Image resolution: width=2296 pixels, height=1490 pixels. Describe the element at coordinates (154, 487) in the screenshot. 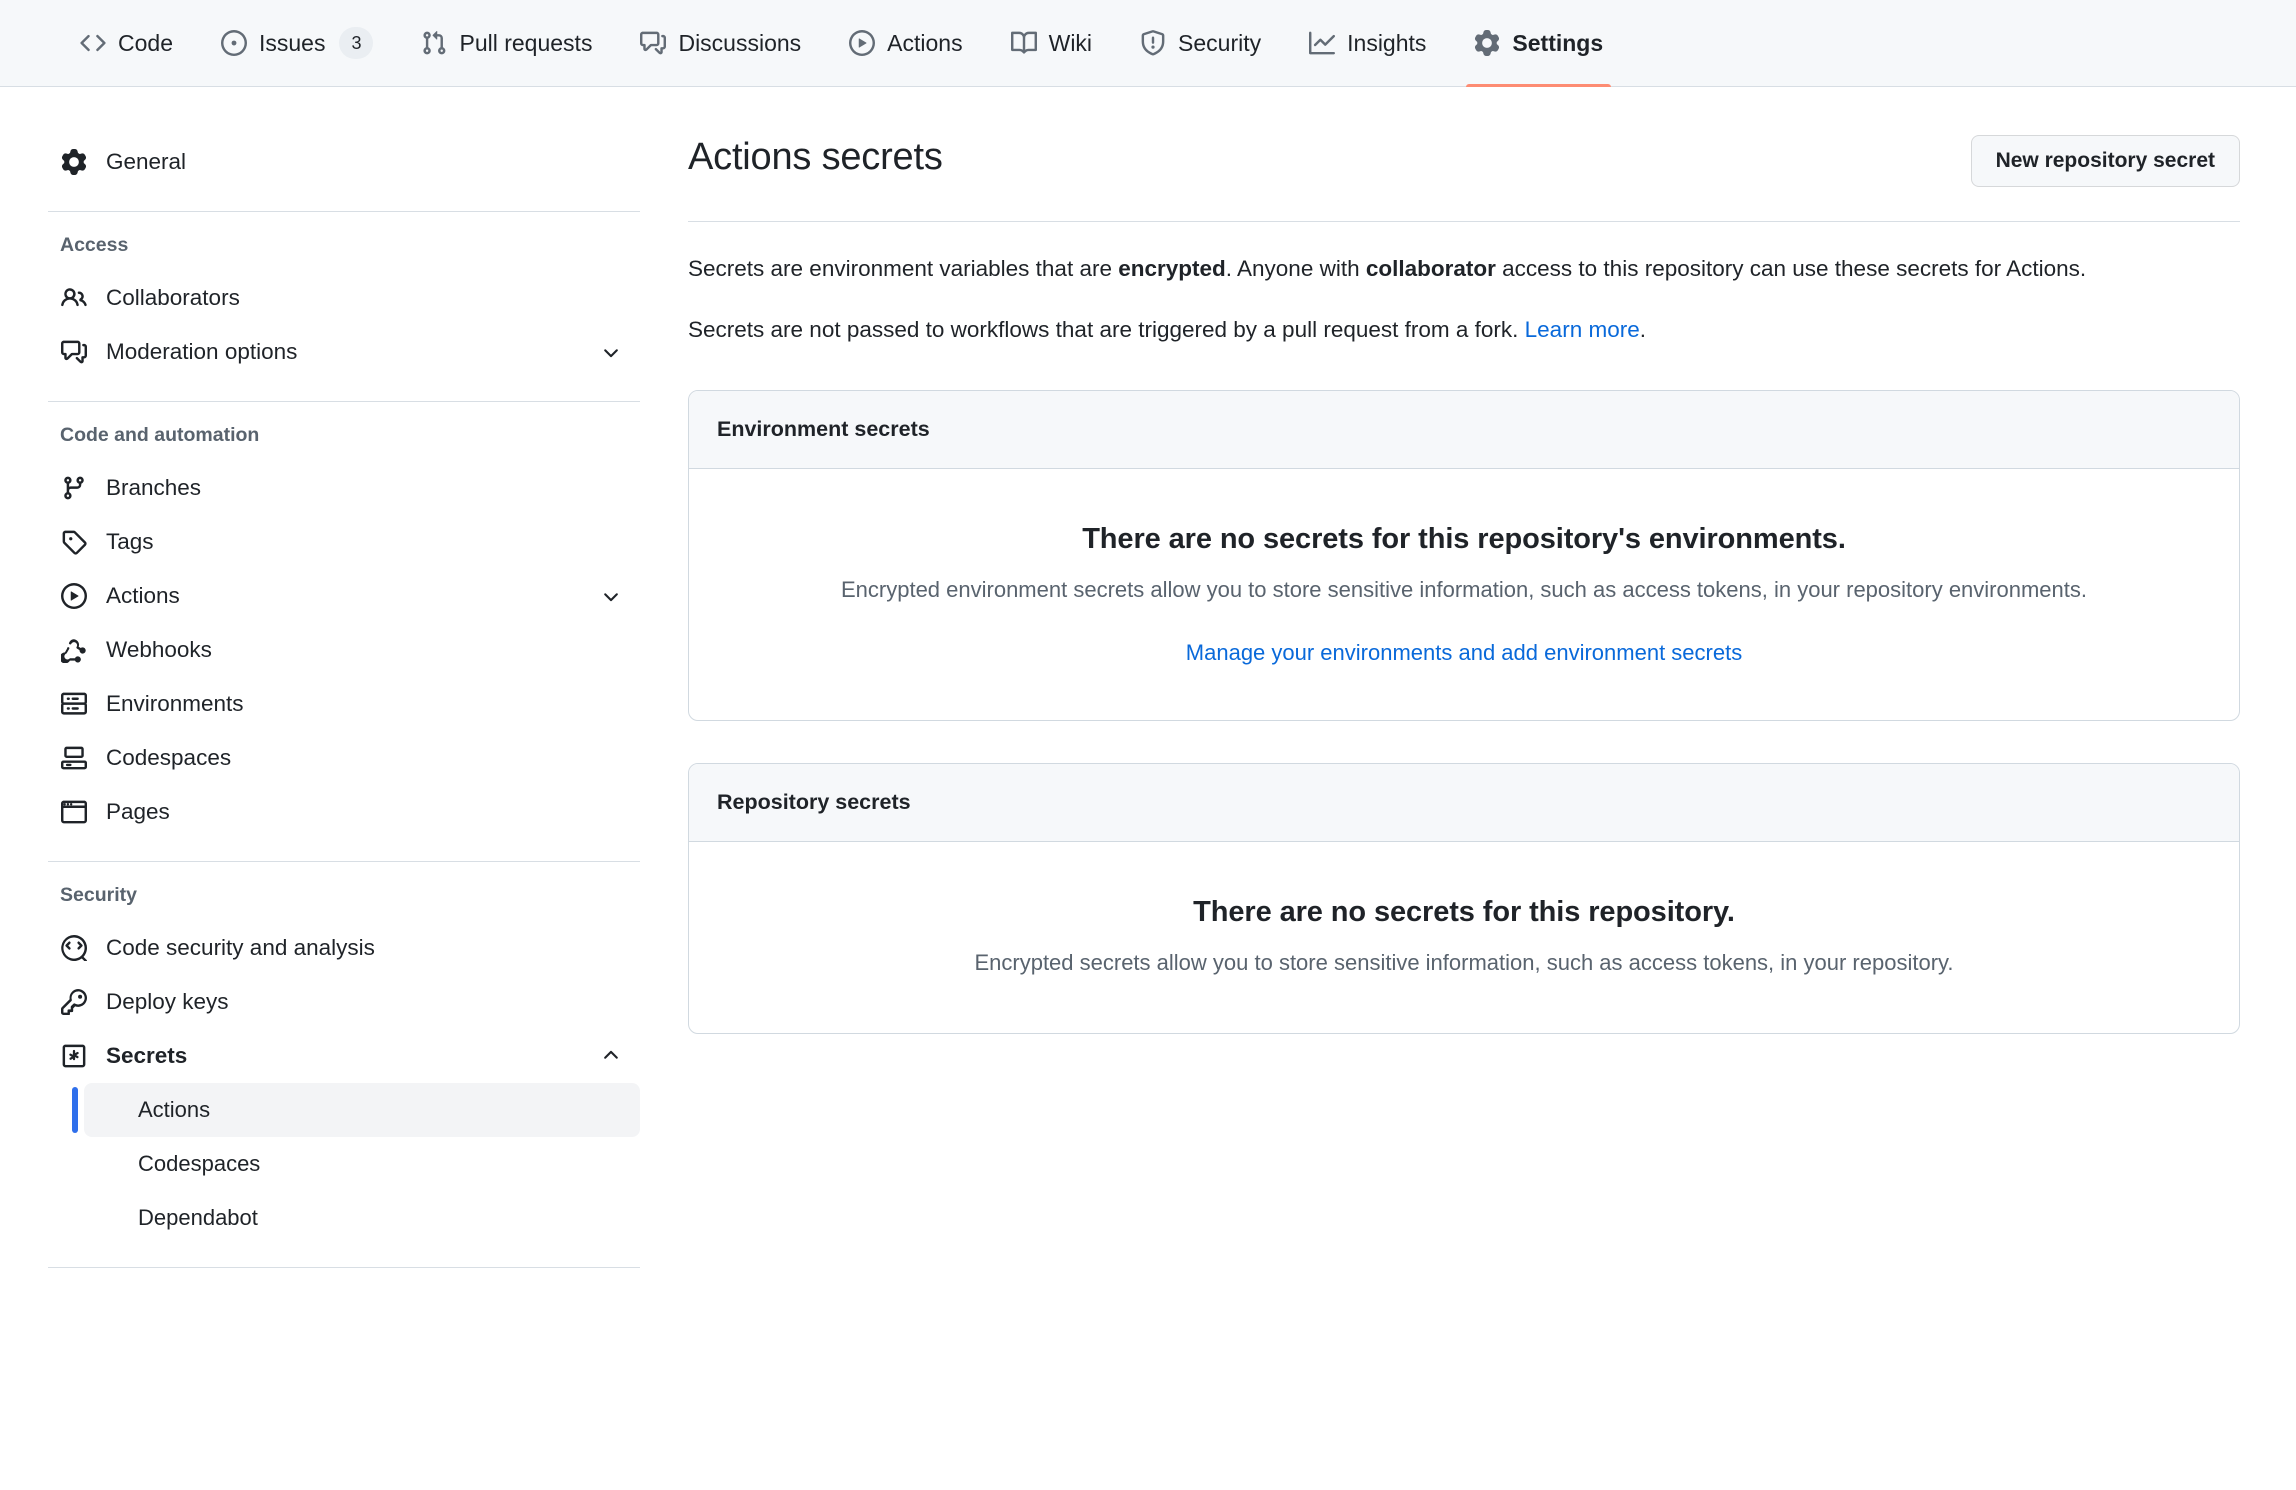

I see `sidebar-item-label: Branches` at that location.